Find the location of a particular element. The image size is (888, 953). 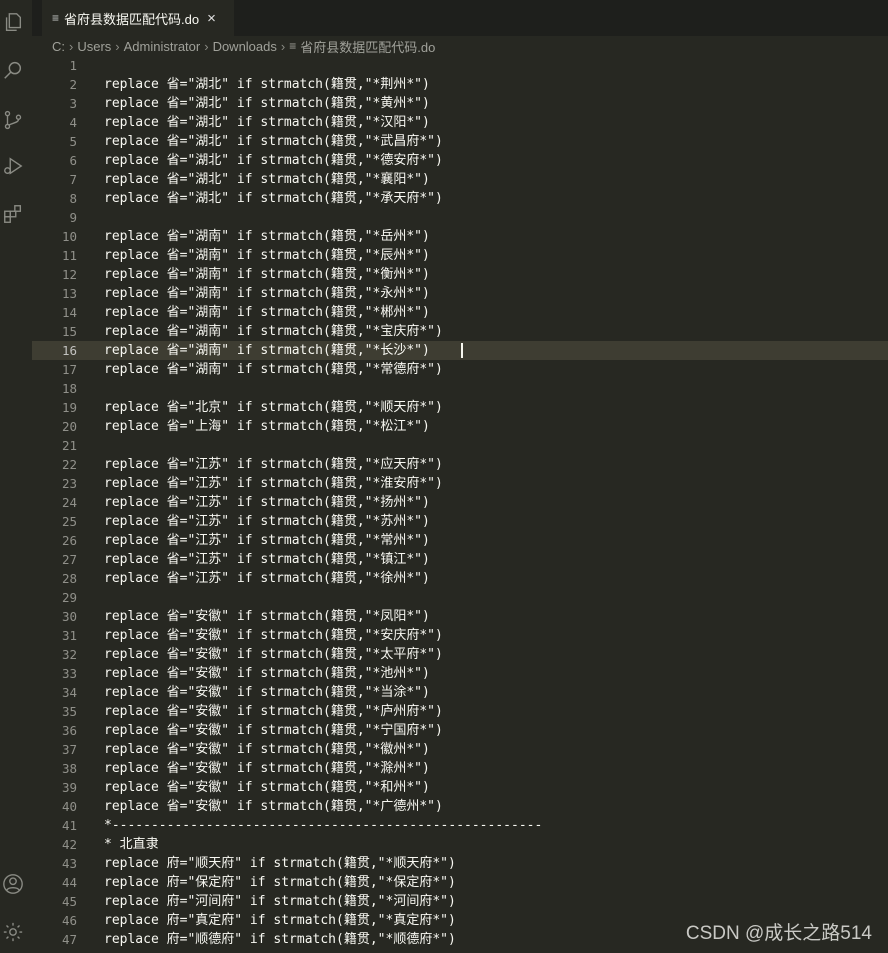

code-line: 15 replace 省="湖南" if strmatch(籍贯,"*宝庆府*") is located at coordinates (460, 331).